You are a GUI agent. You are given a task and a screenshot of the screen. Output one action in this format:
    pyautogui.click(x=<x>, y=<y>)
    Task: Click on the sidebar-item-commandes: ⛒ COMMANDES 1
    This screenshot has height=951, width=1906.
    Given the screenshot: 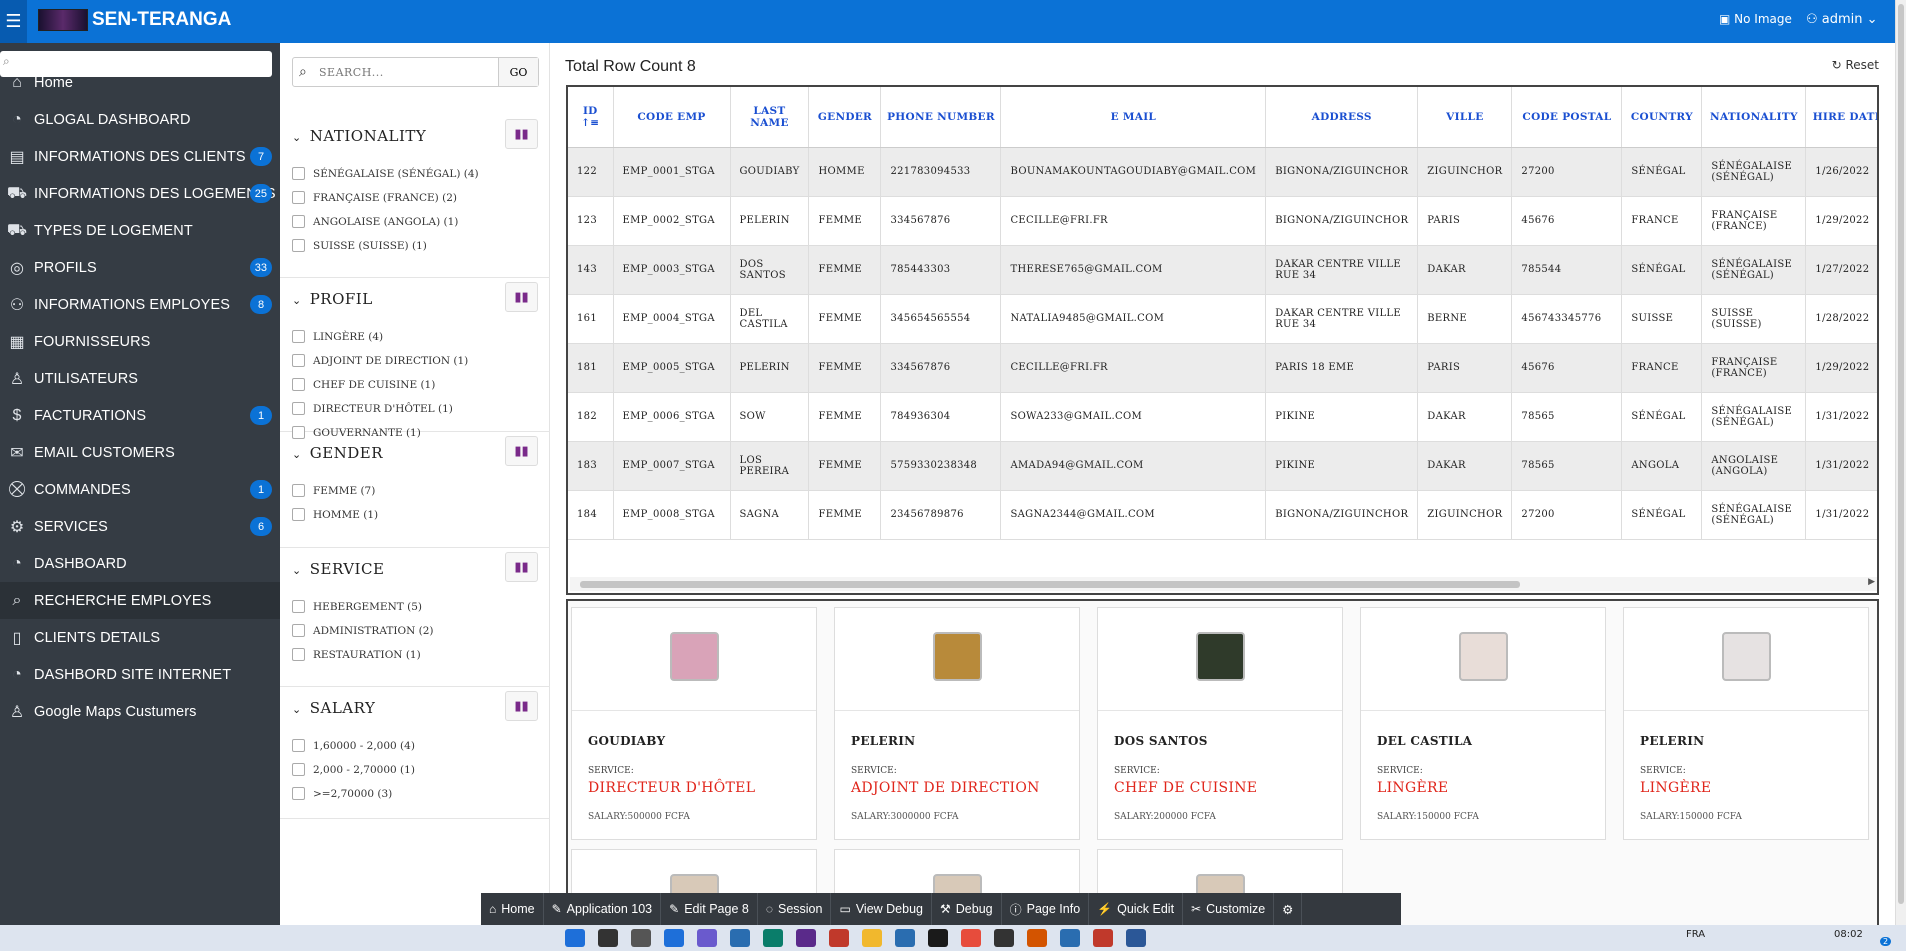 What is the action you would take?
    pyautogui.click(x=140, y=489)
    